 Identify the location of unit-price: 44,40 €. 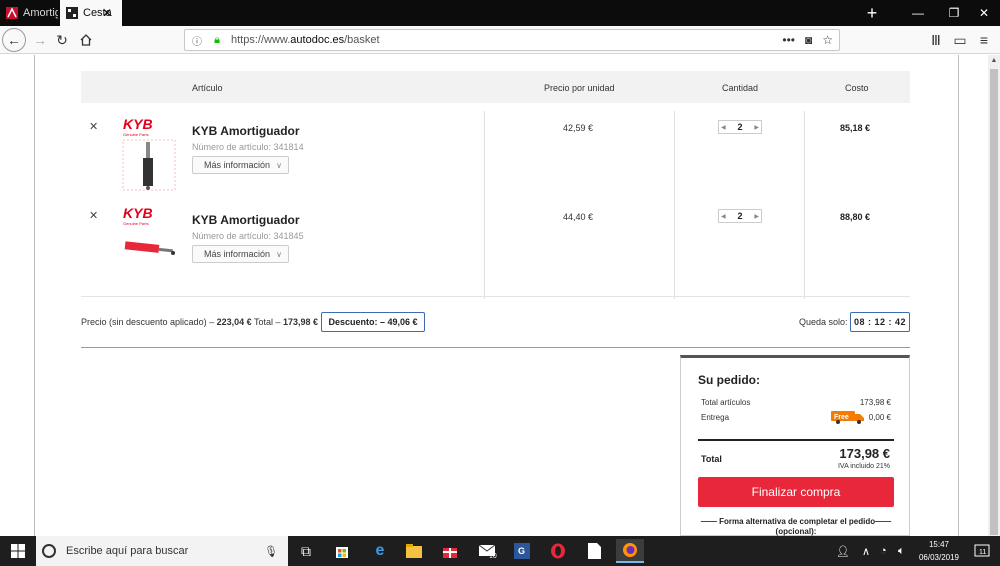
(578, 217).